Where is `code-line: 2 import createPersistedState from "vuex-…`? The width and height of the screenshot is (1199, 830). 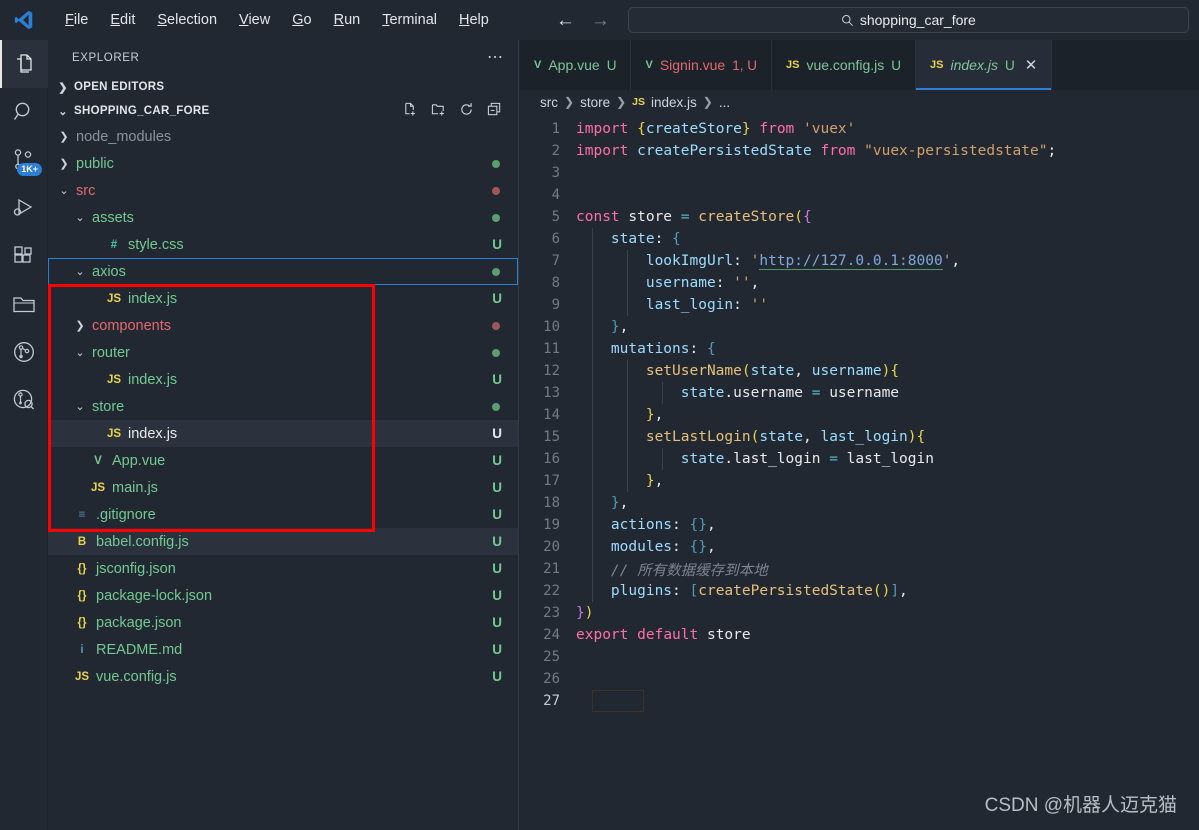
code-line: 2 import createPersistedState from "vuex-… is located at coordinates (859, 151).